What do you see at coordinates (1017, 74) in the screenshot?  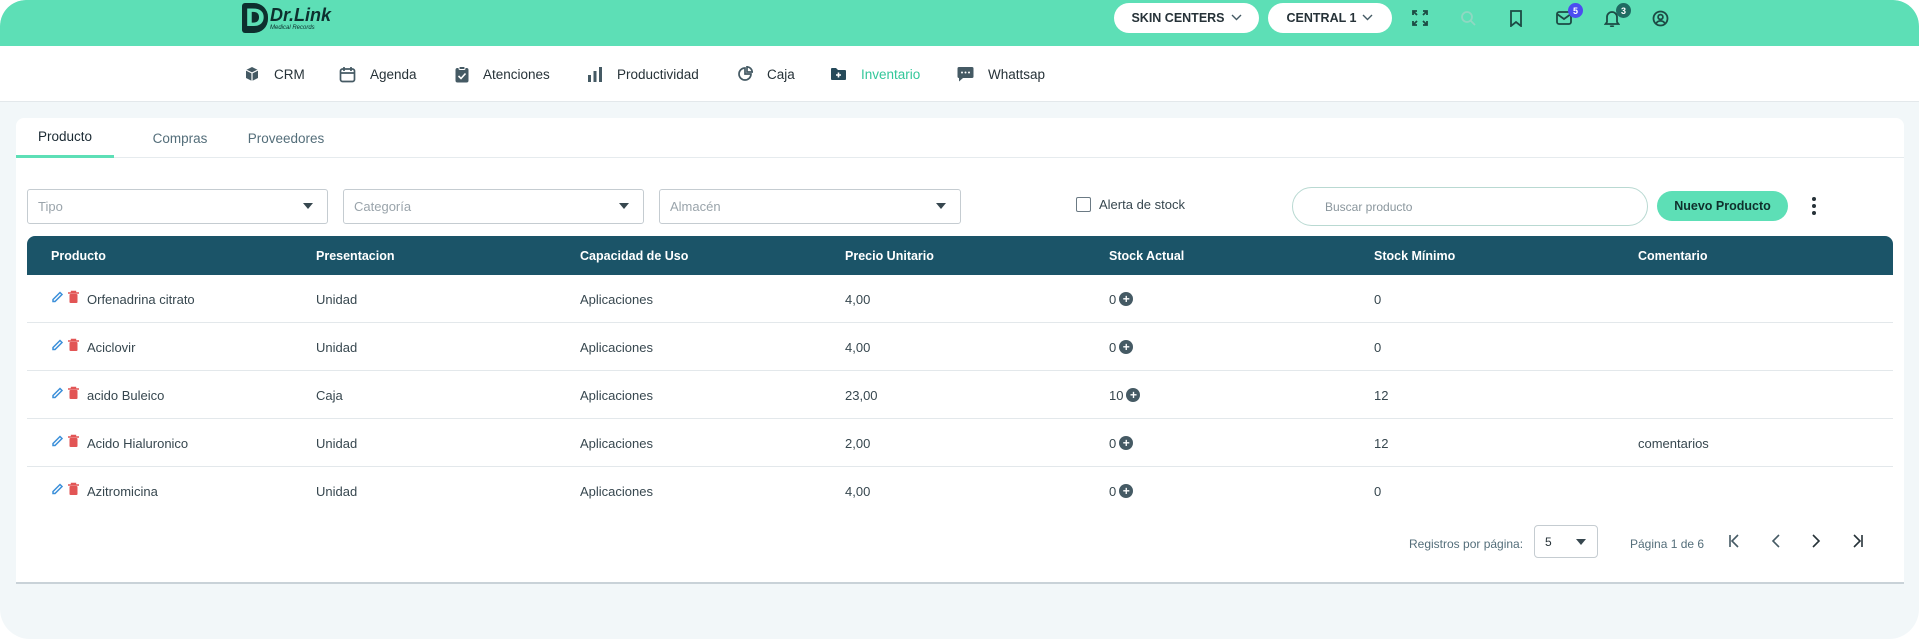 I see `module-label: Whattsap` at bounding box center [1017, 74].